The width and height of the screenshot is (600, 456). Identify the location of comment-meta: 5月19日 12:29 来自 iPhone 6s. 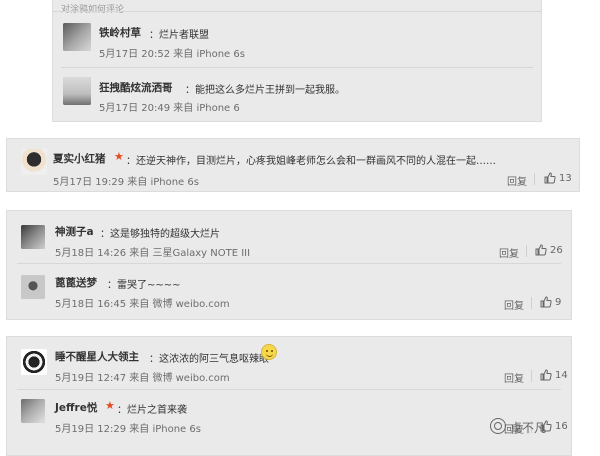
(128, 429).